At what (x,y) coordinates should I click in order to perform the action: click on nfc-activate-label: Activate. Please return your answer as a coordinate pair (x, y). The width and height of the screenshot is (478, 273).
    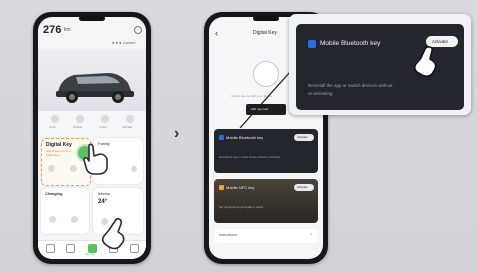
    Looking at the image, I should click on (302, 187).